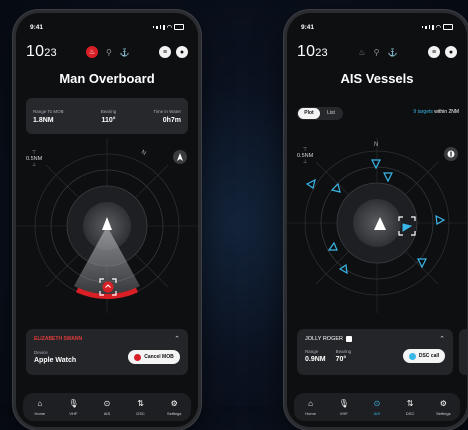 The width and height of the screenshot is (468, 430). Describe the element at coordinates (48, 116) in the screenshot. I see `stat-range: Range To MOB 1.8NM` at that location.